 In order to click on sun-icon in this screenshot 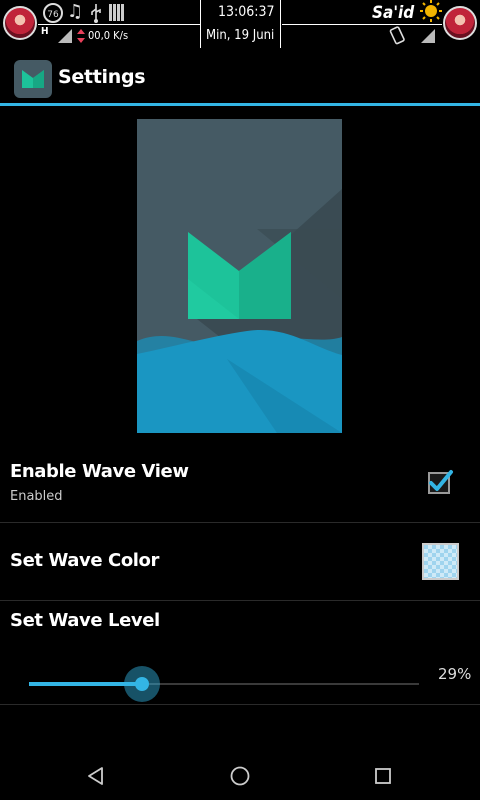, I will do `click(431, 11)`.